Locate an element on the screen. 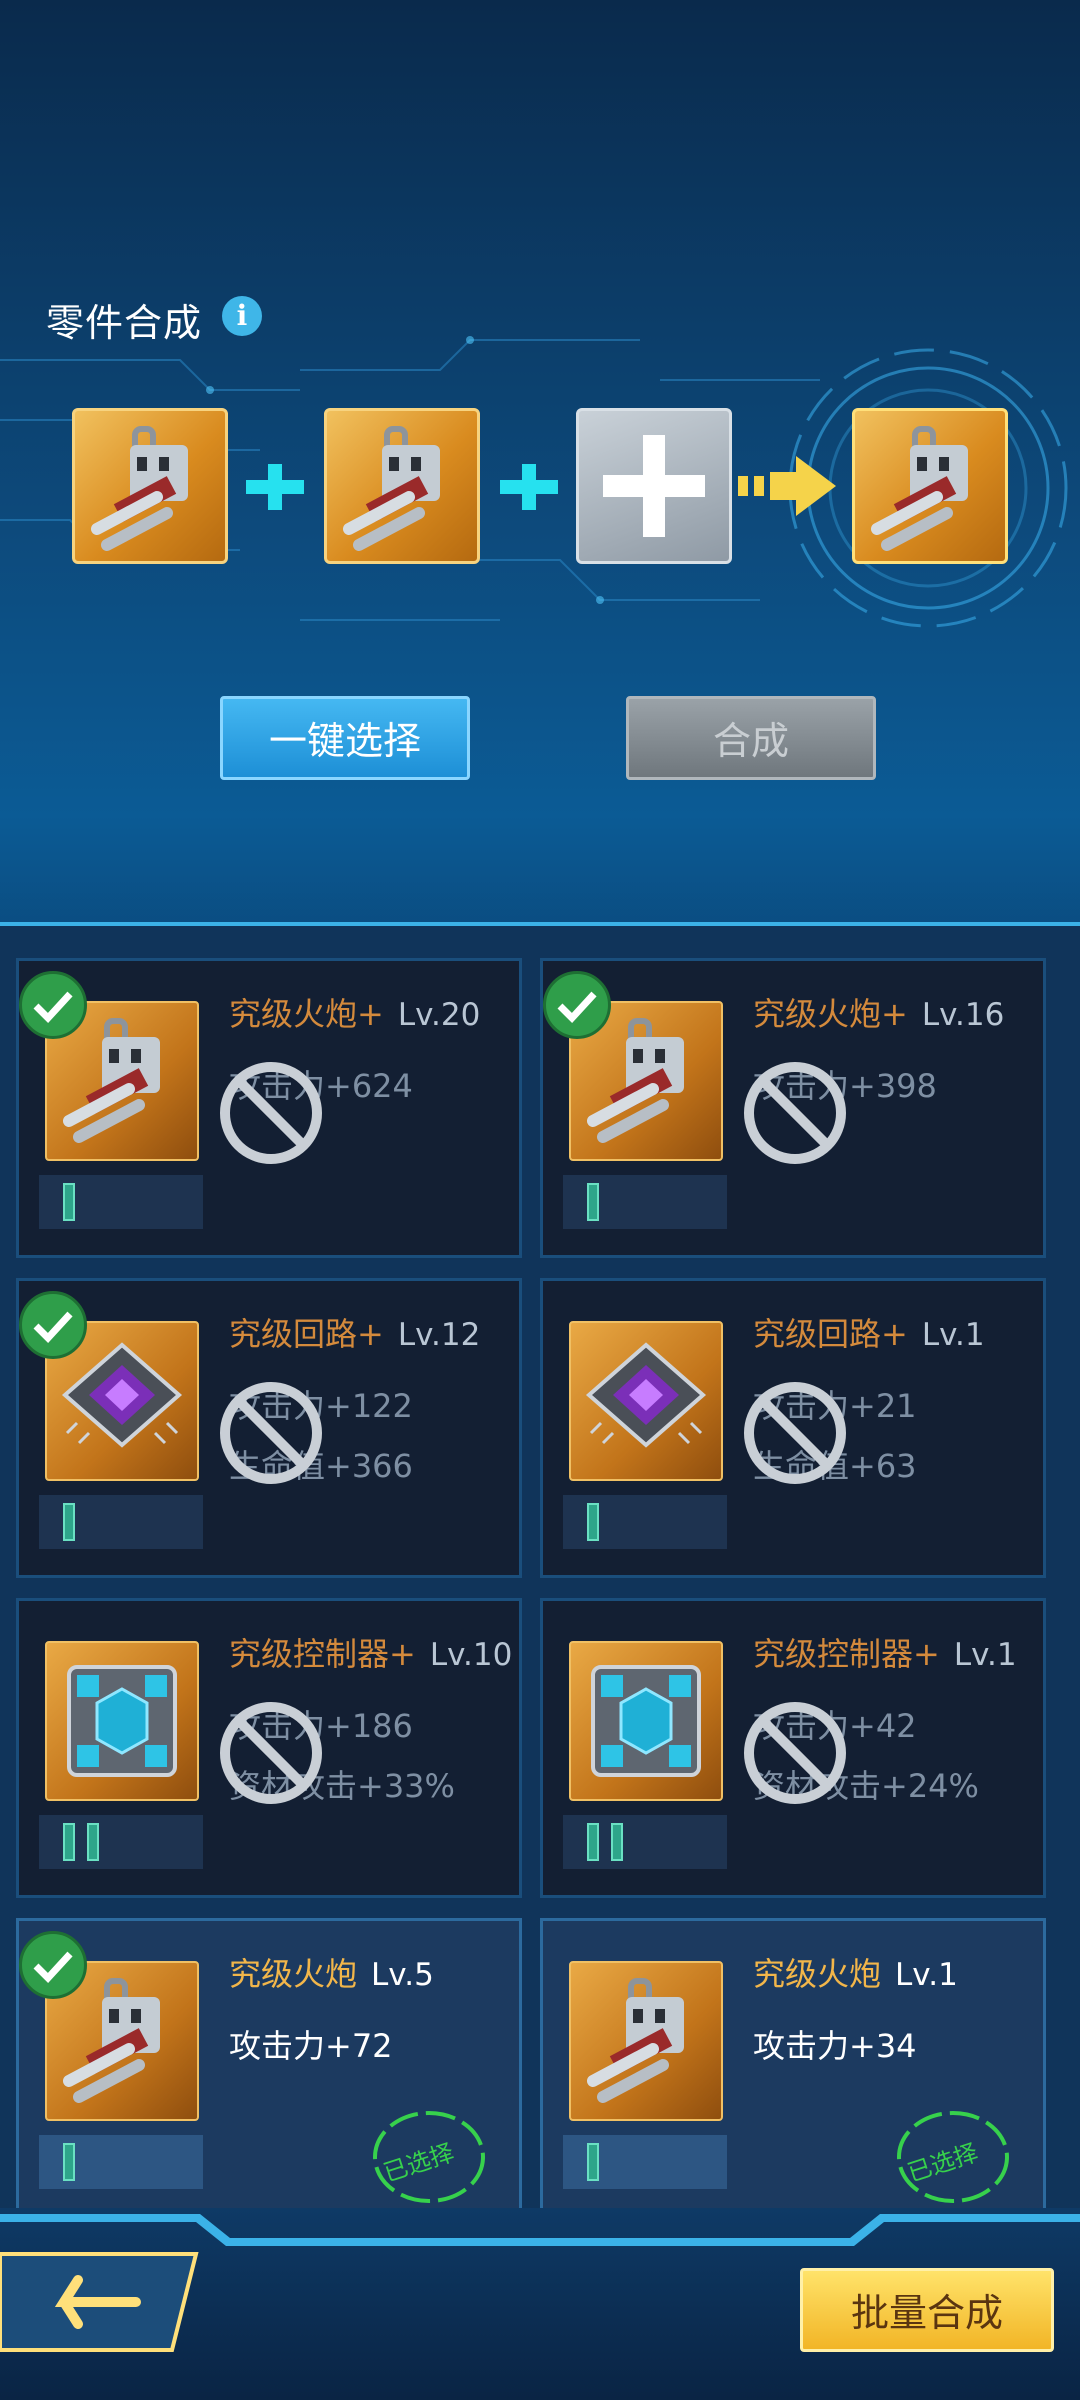 This screenshot has width=1080, height=2400. part-level: Lv.12 is located at coordinates (439, 1335).